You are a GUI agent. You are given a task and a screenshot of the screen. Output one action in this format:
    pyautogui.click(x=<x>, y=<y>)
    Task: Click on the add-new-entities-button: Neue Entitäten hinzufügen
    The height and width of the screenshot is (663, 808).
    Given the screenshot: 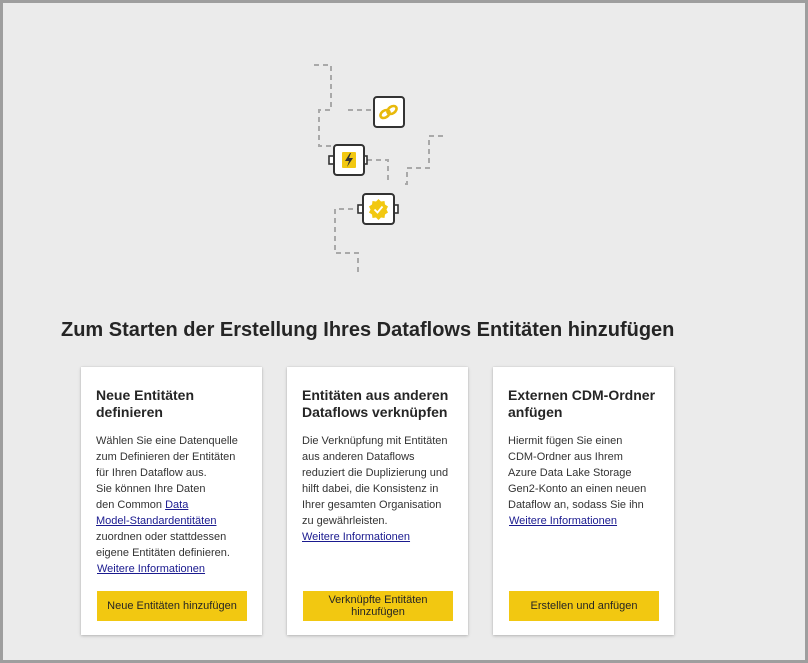 What is the action you would take?
    pyautogui.click(x=172, y=606)
    